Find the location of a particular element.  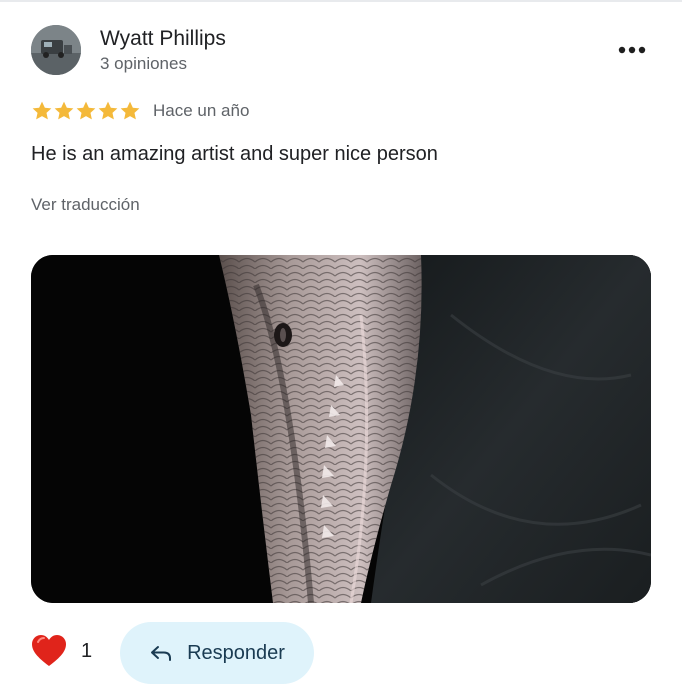

star-rating: Hace un año is located at coordinates (140, 111).